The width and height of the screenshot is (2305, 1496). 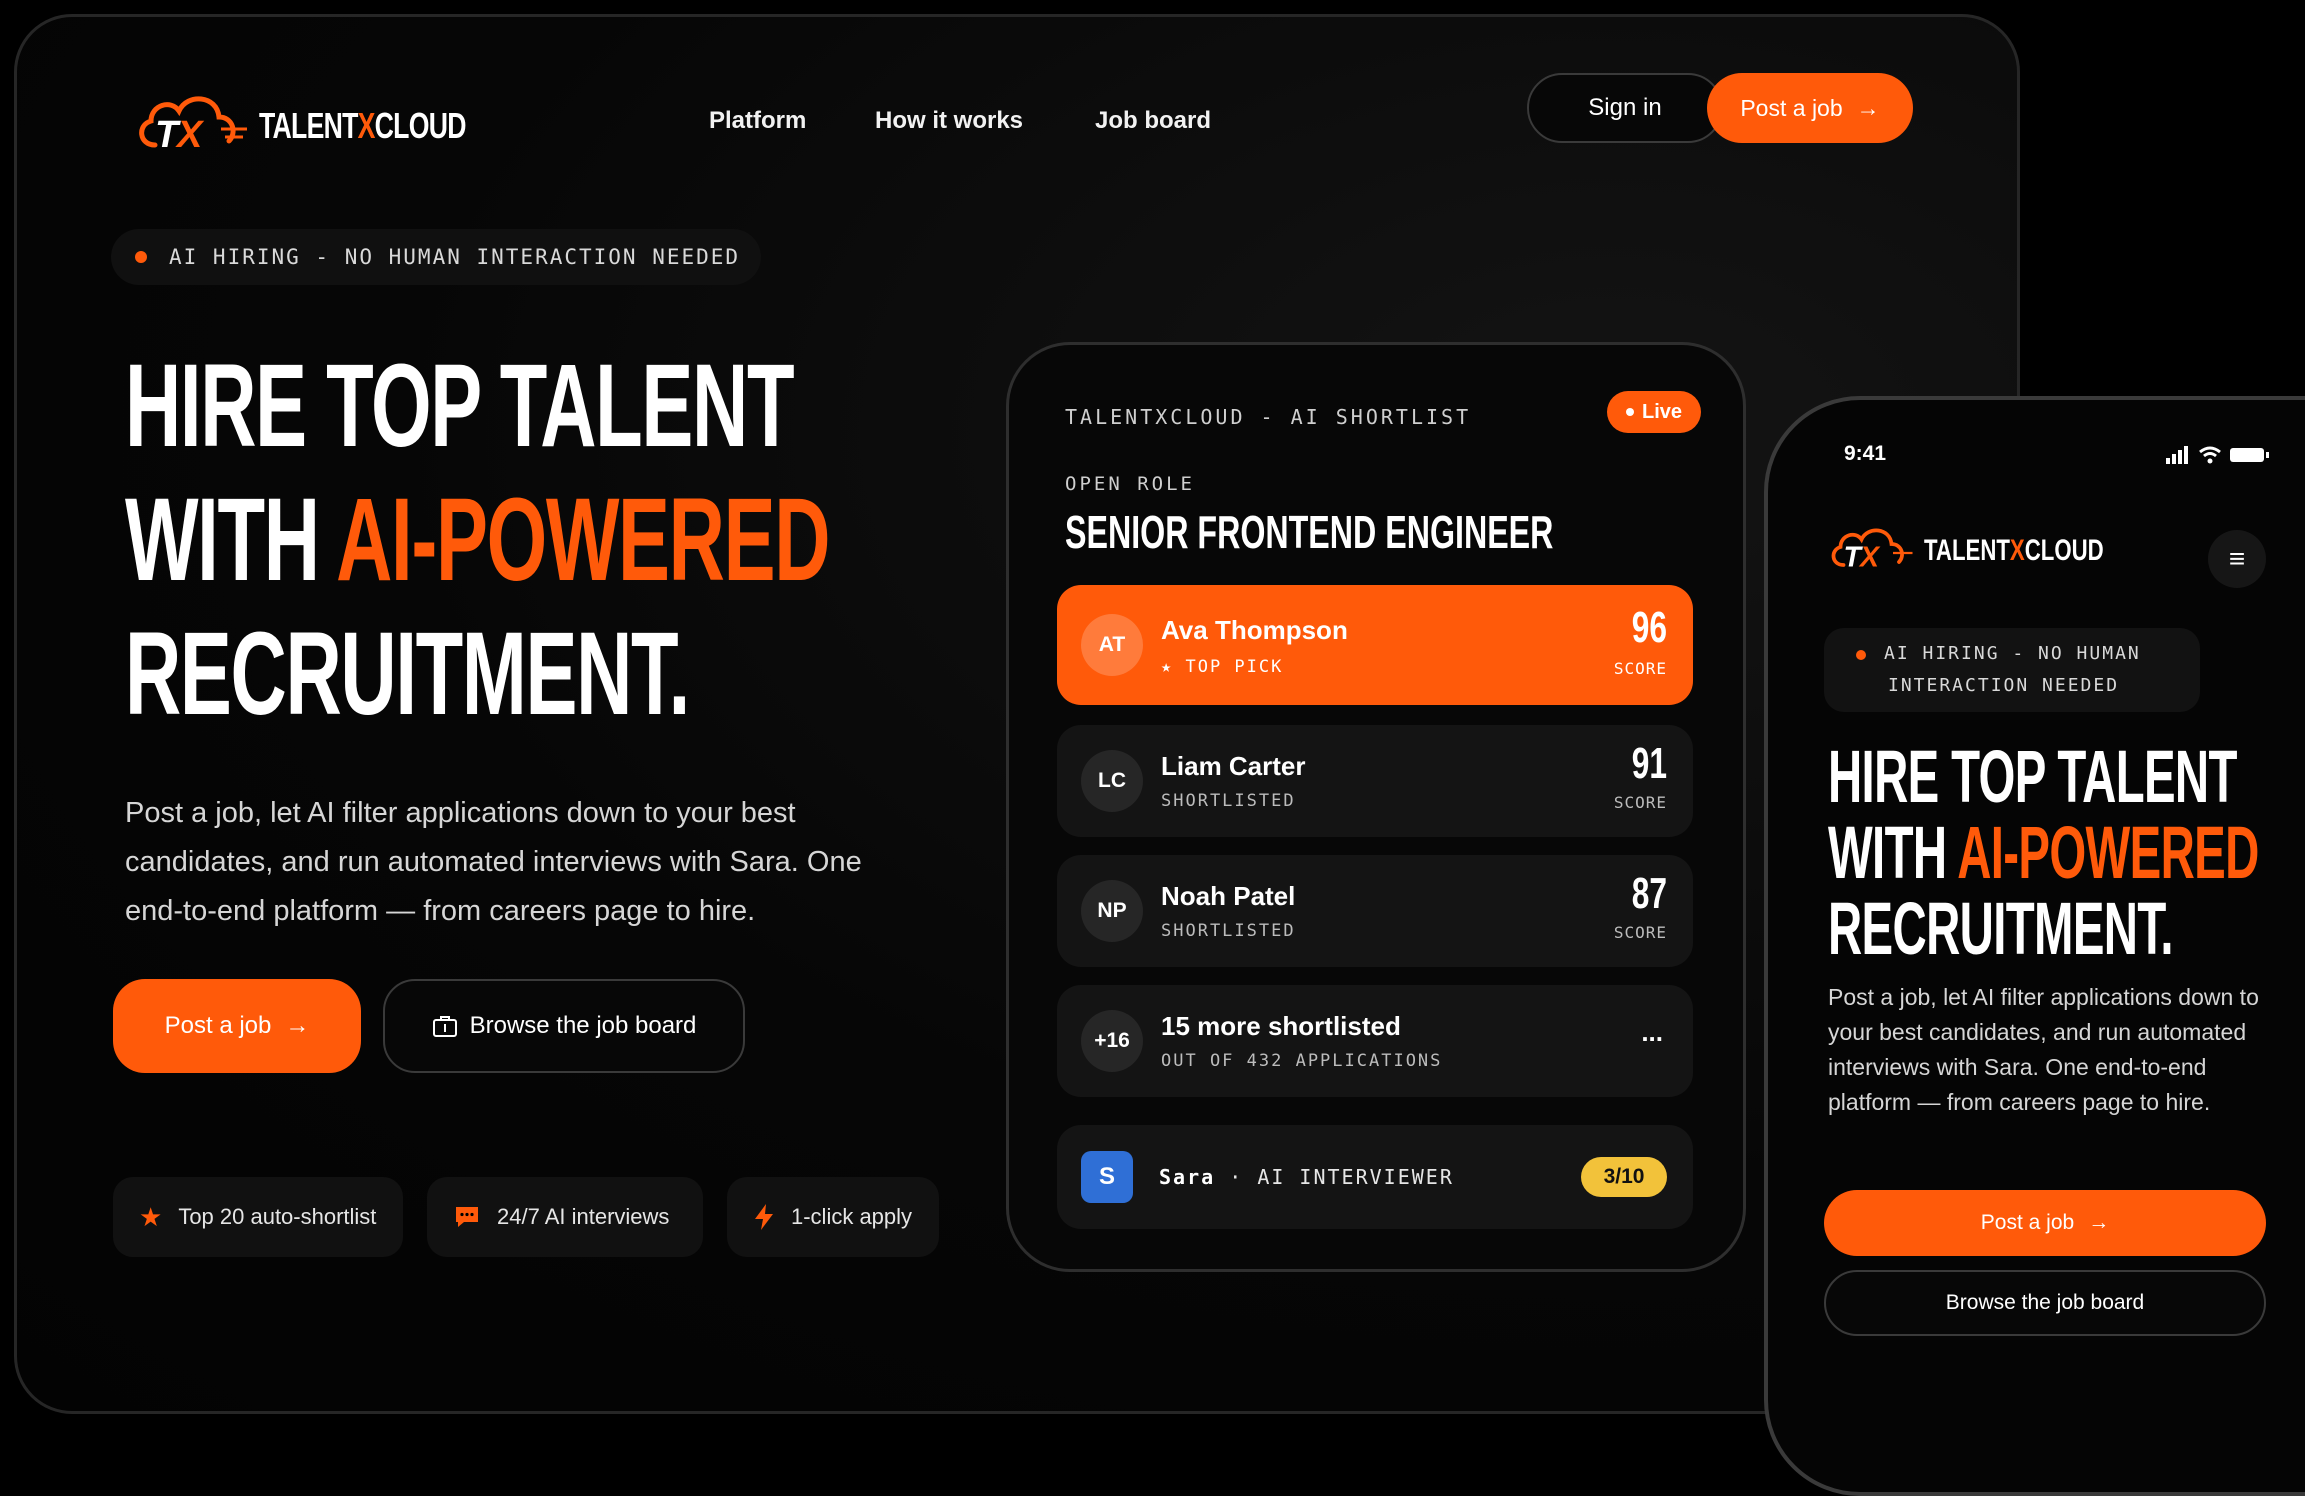 I want to click on candidate-name: Liam Carter, so click(x=1233, y=766).